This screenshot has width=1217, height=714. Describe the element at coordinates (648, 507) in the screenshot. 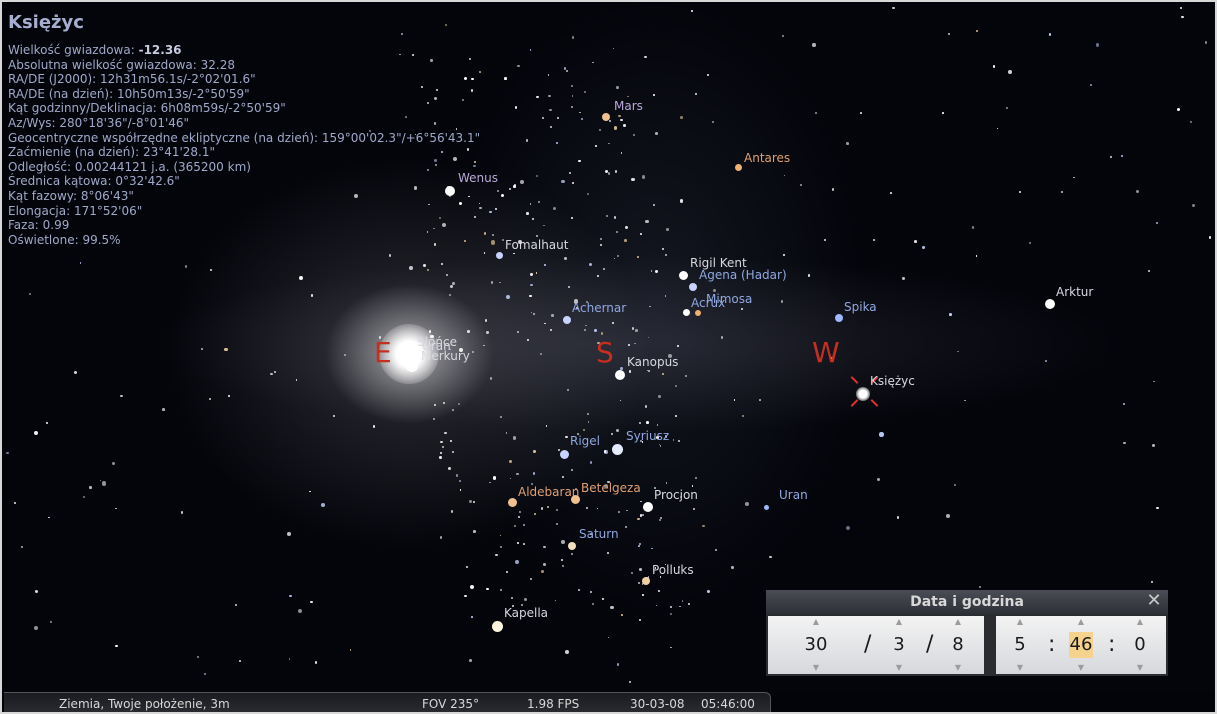

I see `procjon` at that location.